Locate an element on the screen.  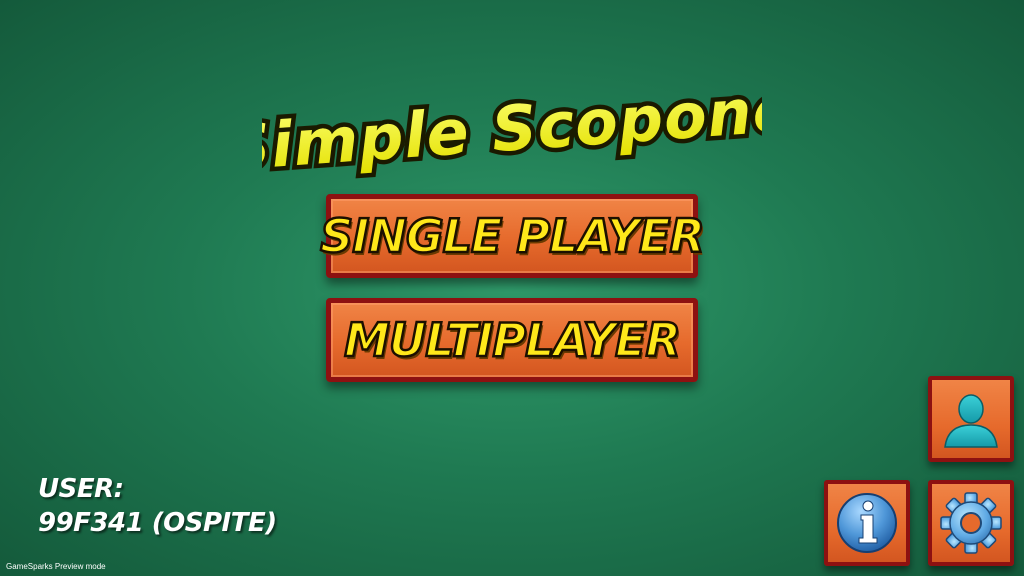
profile-button is located at coordinates (971, 419).